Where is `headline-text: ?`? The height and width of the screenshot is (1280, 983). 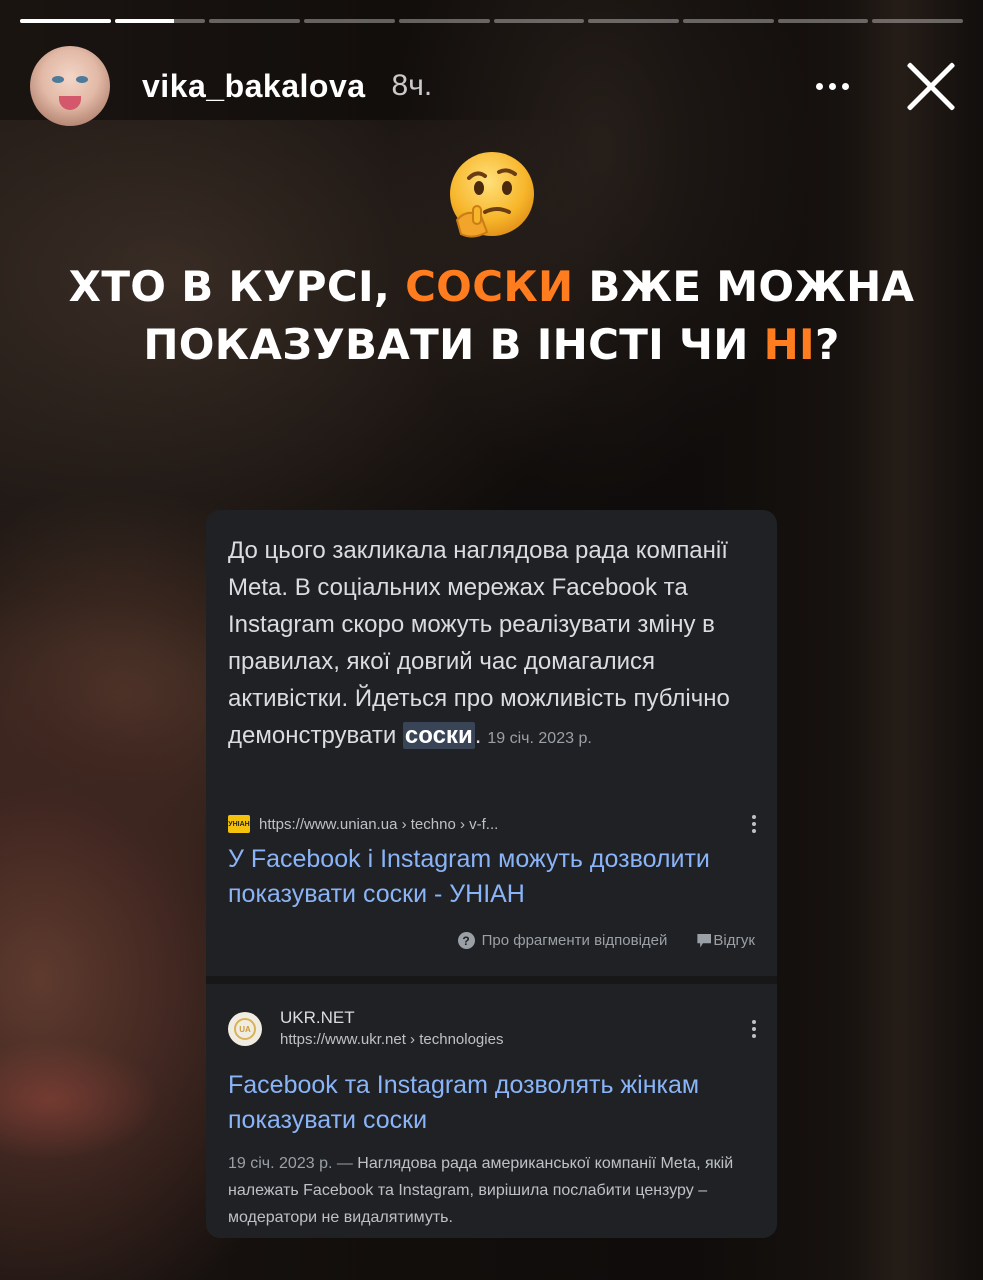 headline-text: ? is located at coordinates (827, 344).